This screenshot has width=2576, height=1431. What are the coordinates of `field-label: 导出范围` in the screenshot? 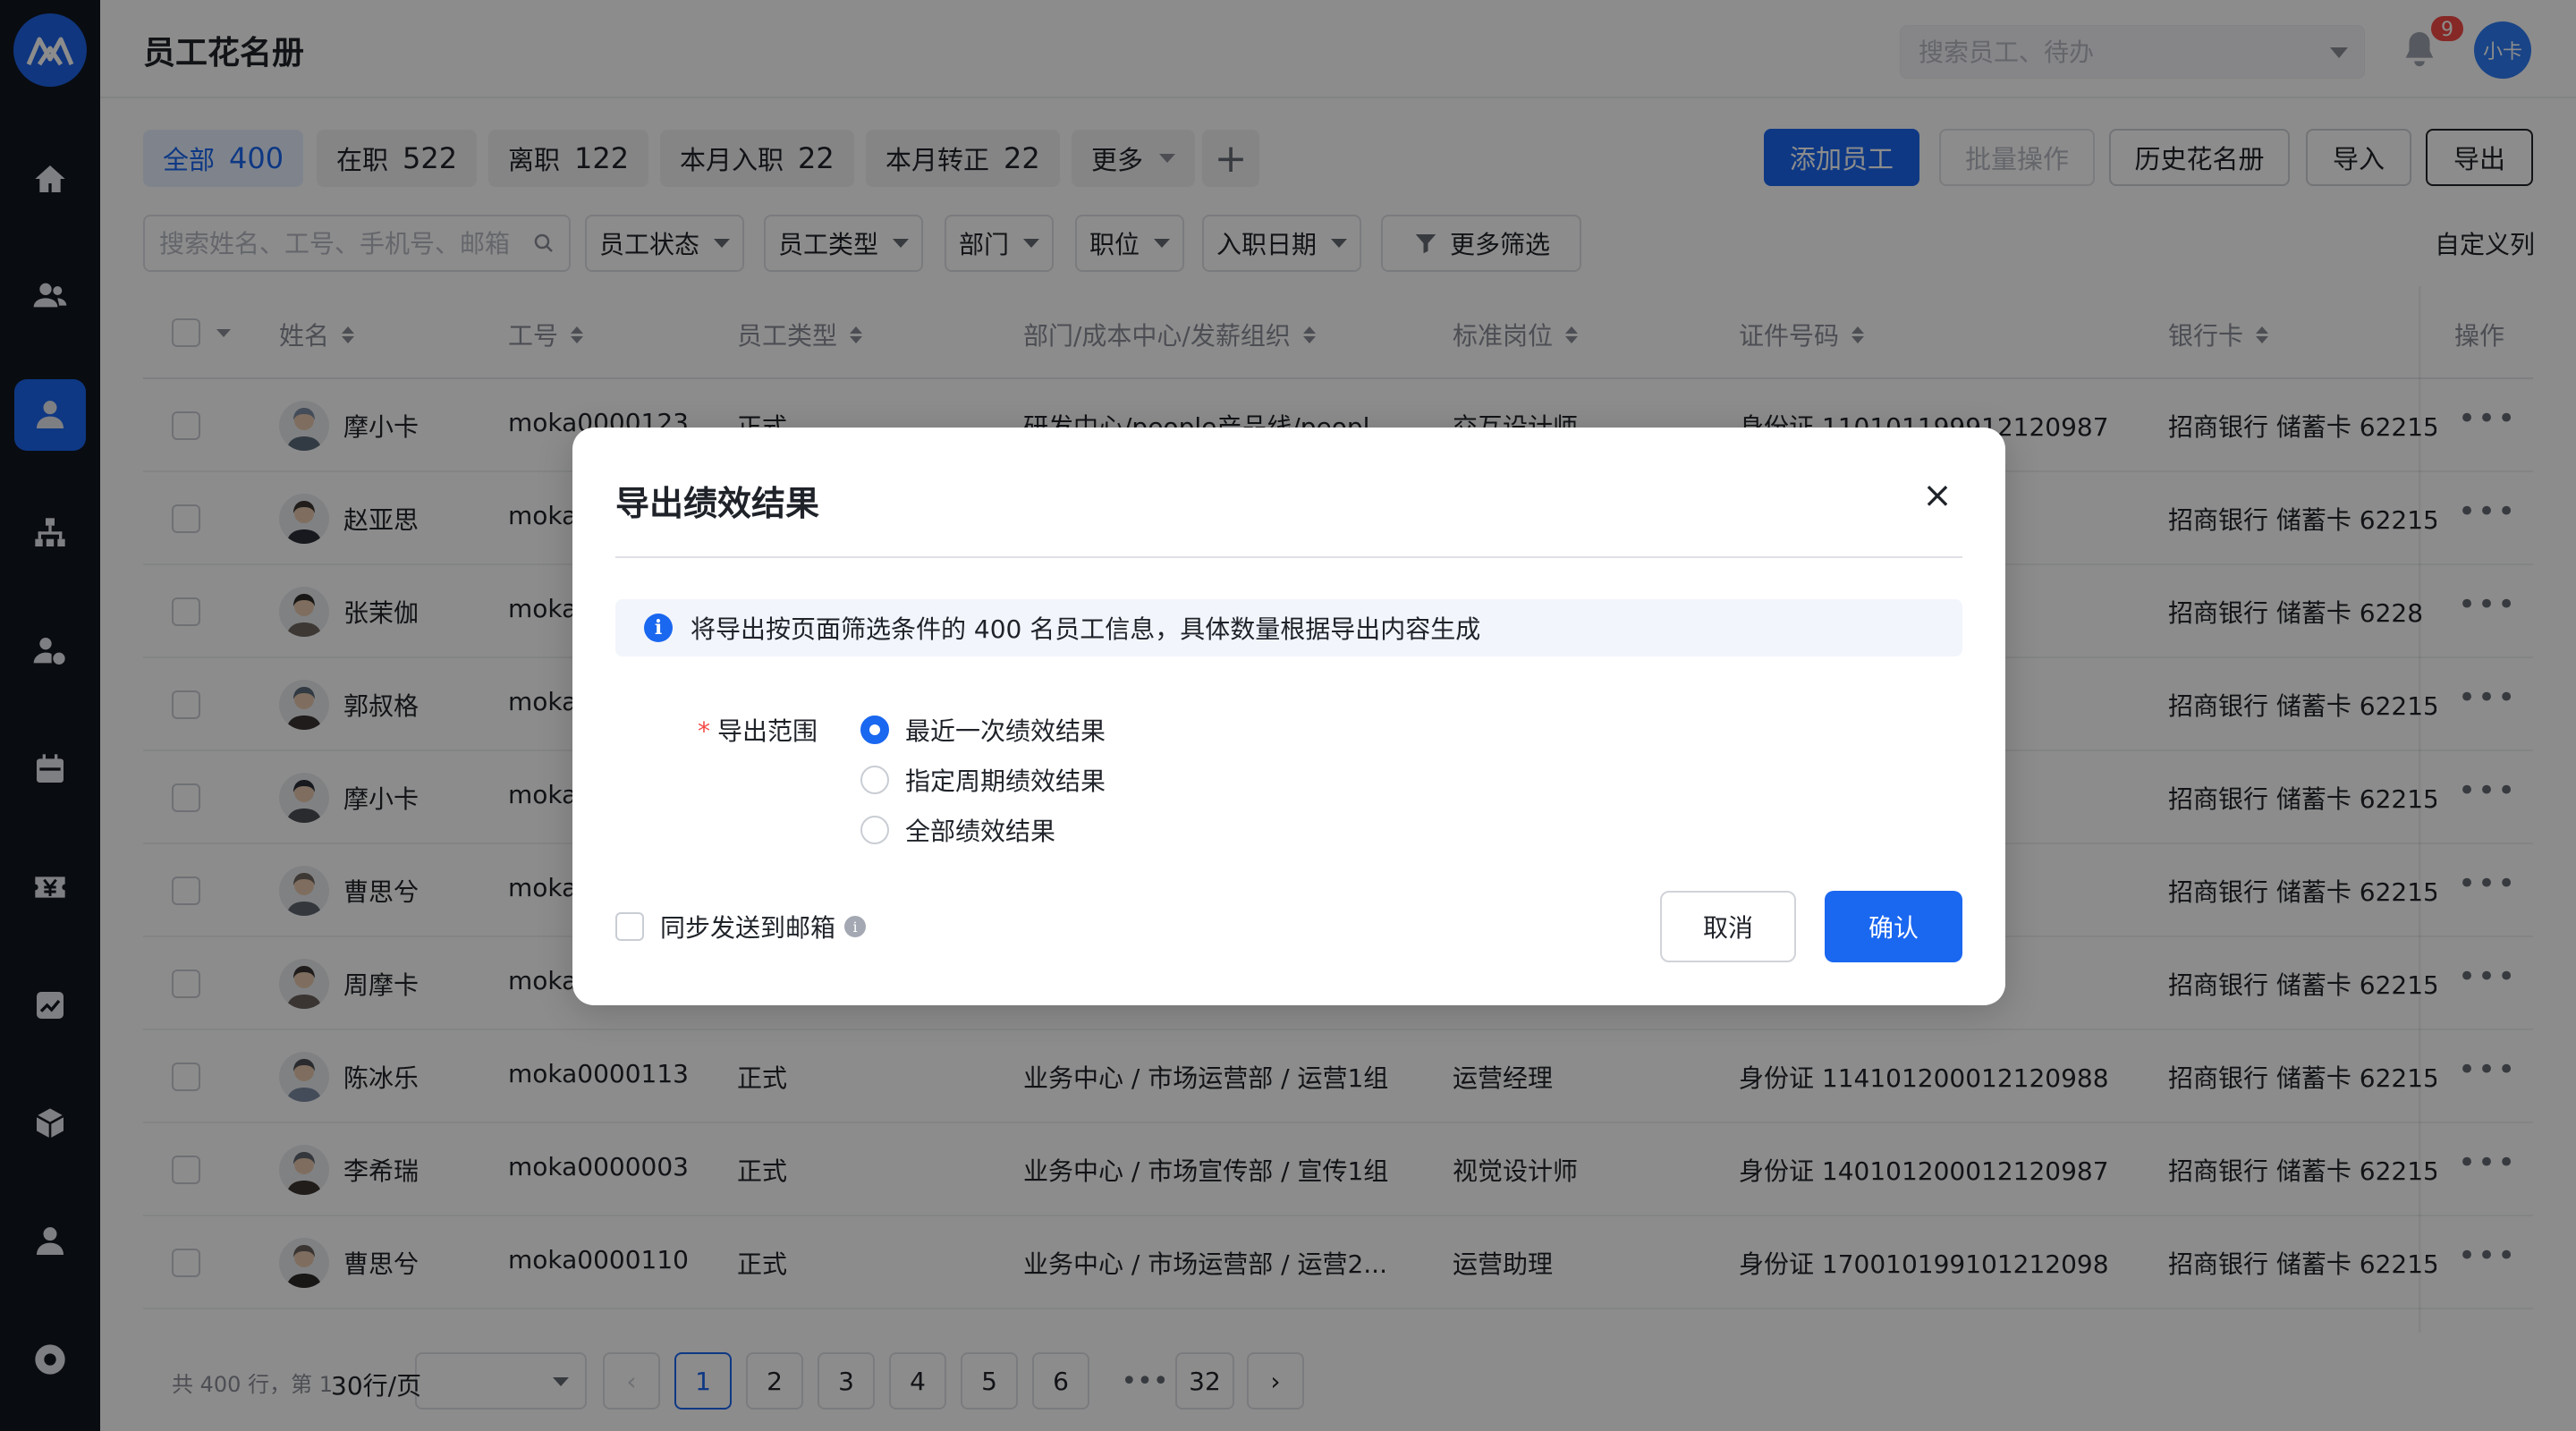 It's located at (767, 731).